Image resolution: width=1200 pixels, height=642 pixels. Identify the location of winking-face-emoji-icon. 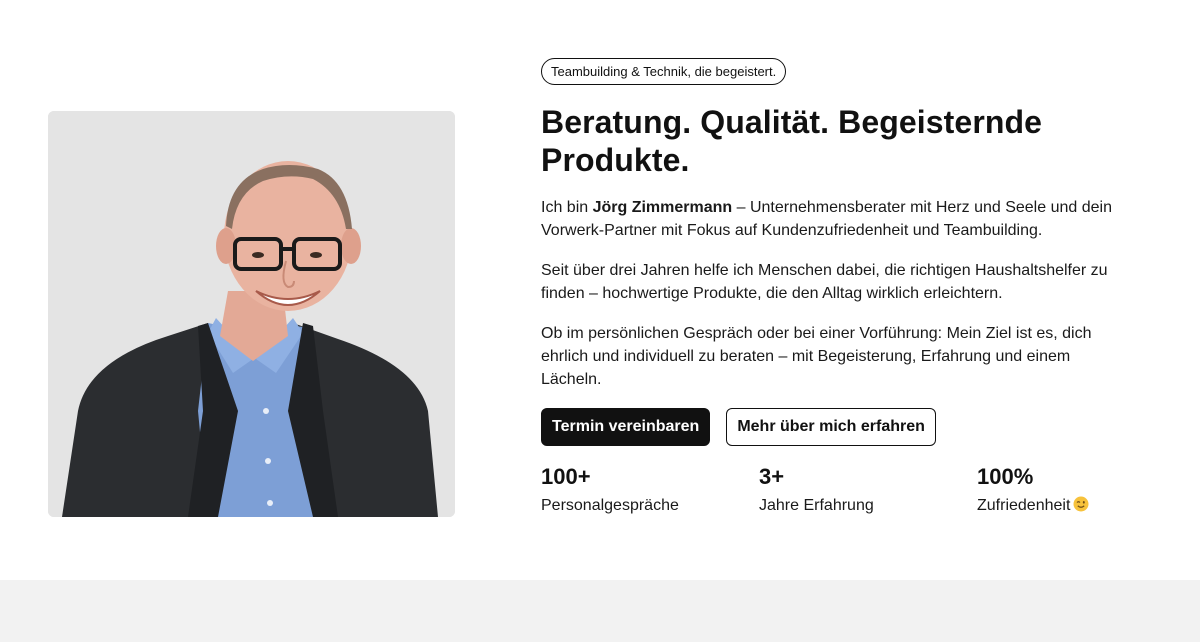
(1081, 504).